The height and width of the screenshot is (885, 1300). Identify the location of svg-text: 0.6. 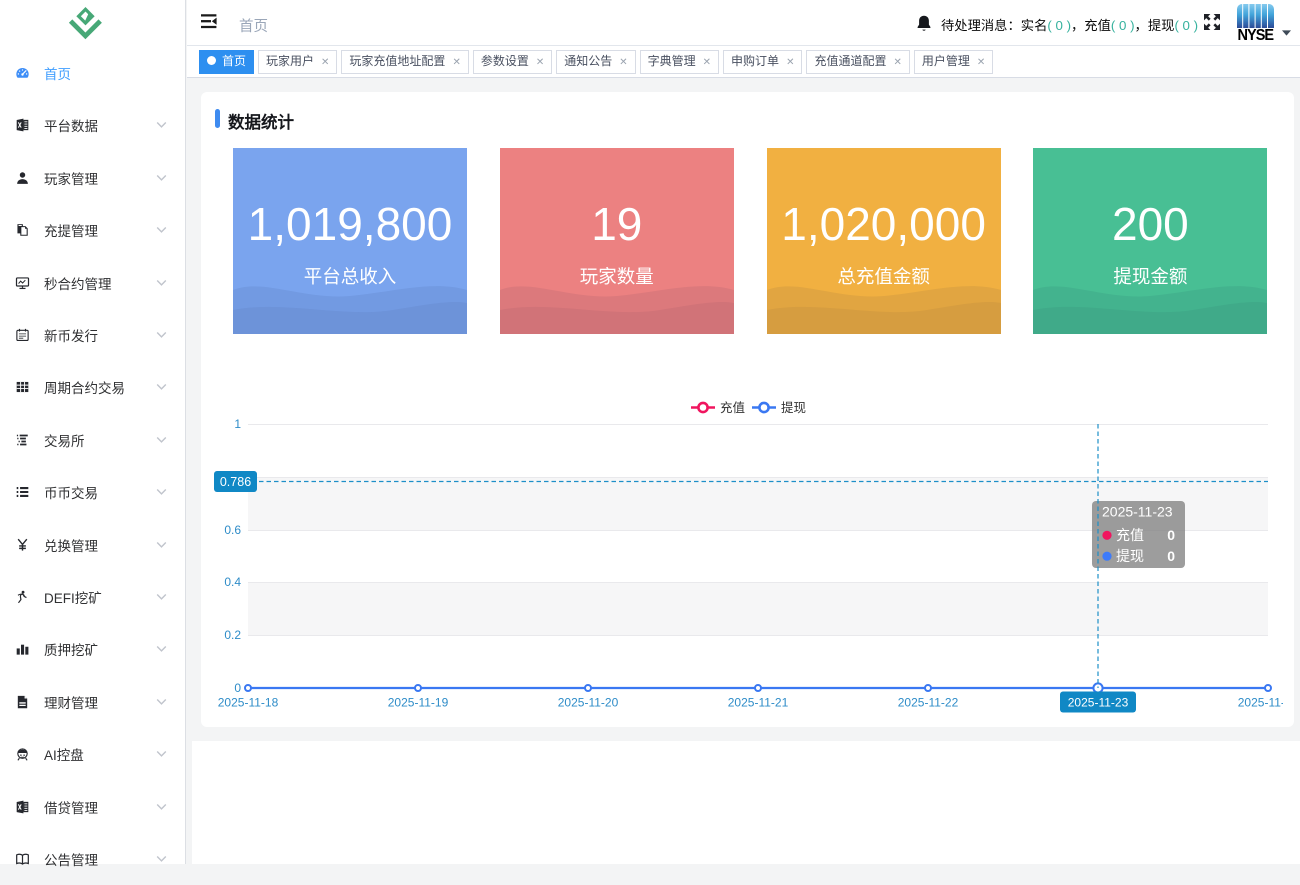
(232, 530).